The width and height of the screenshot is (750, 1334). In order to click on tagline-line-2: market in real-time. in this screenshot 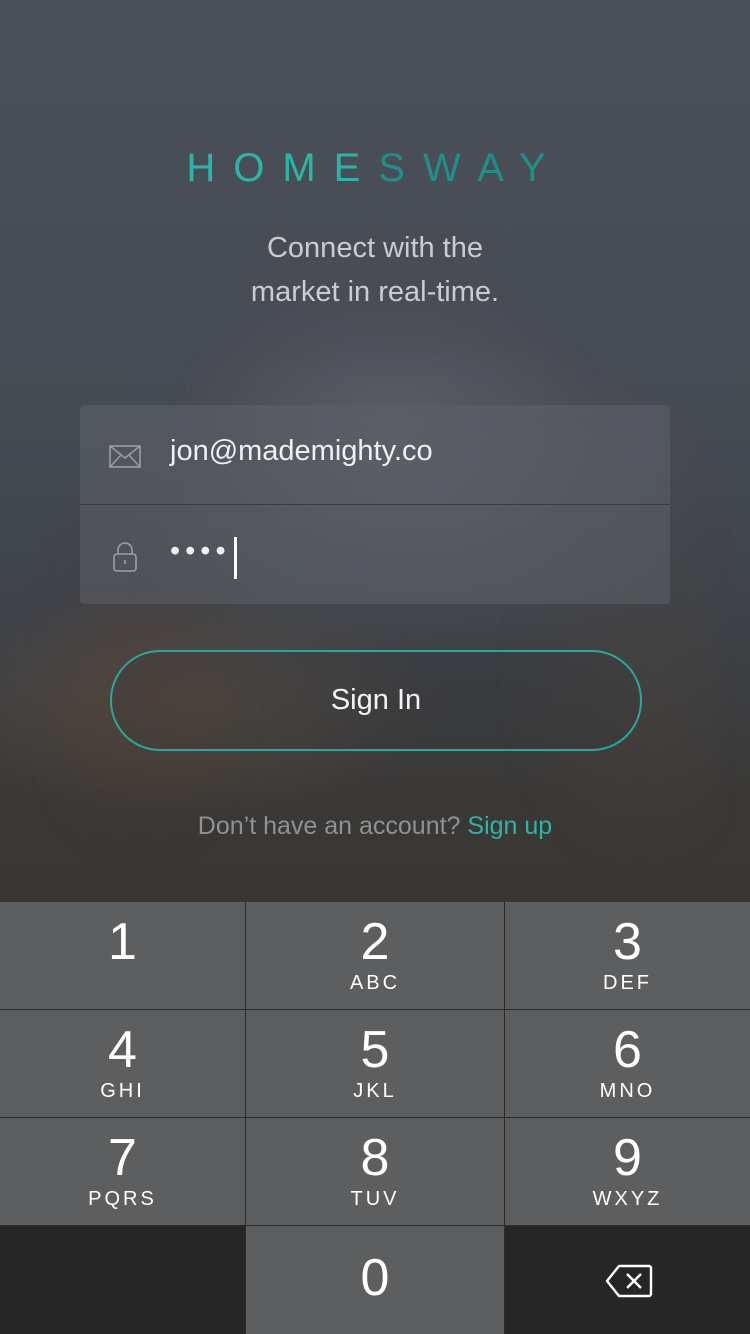, I will do `click(375, 292)`.